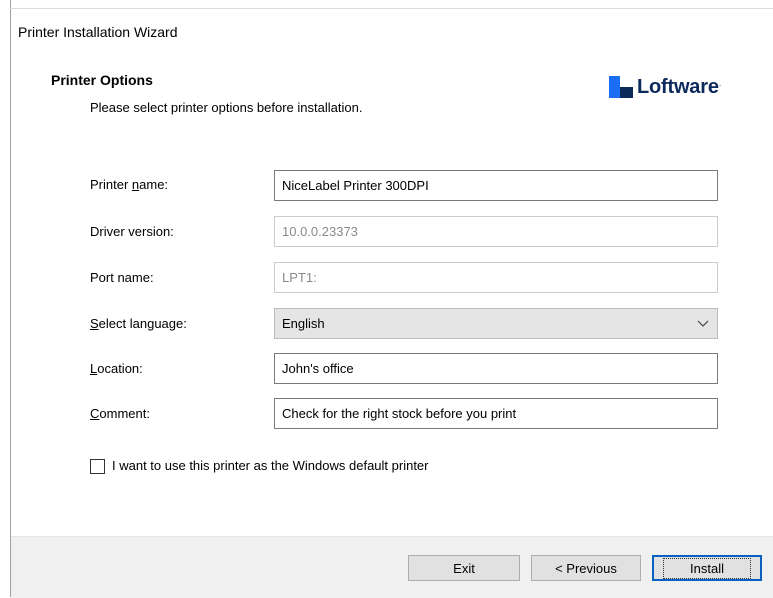 Image resolution: width=773 pixels, height=598 pixels. What do you see at coordinates (116, 368) in the screenshot?
I see `location-label: Location:` at bounding box center [116, 368].